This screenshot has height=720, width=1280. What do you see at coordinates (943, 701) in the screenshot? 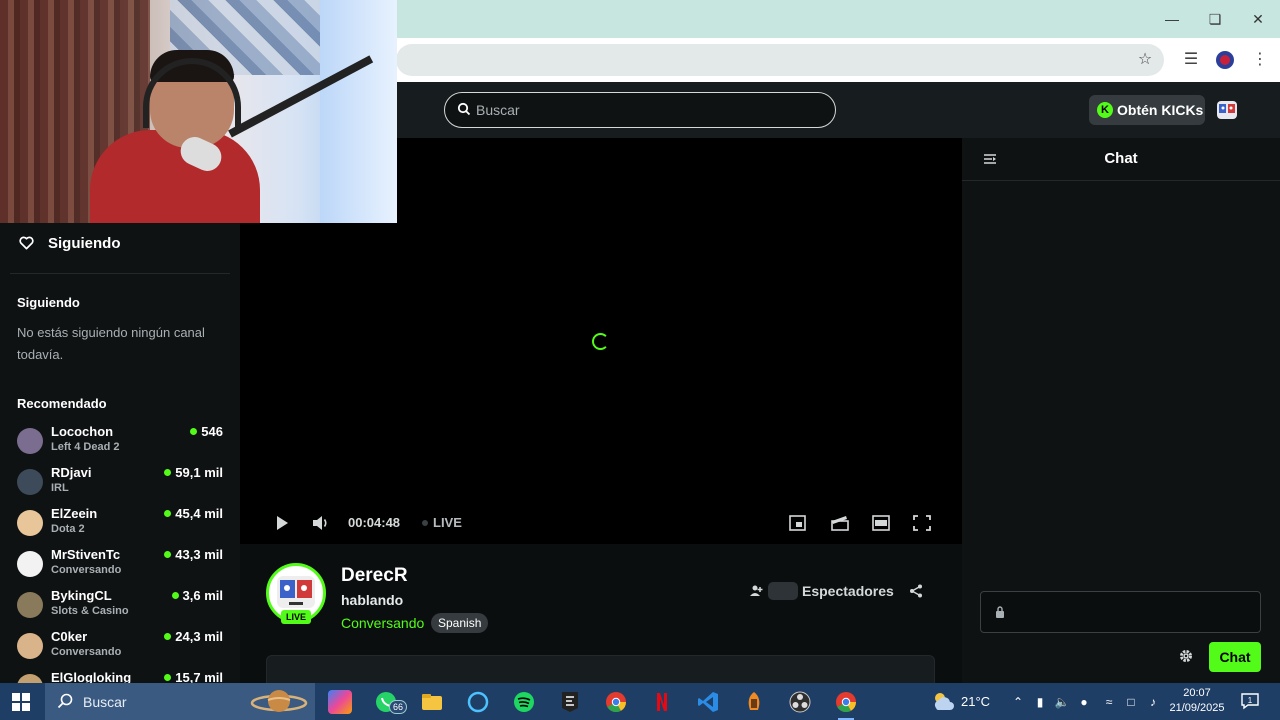
I see `weather-cloud-icon` at bounding box center [943, 701].